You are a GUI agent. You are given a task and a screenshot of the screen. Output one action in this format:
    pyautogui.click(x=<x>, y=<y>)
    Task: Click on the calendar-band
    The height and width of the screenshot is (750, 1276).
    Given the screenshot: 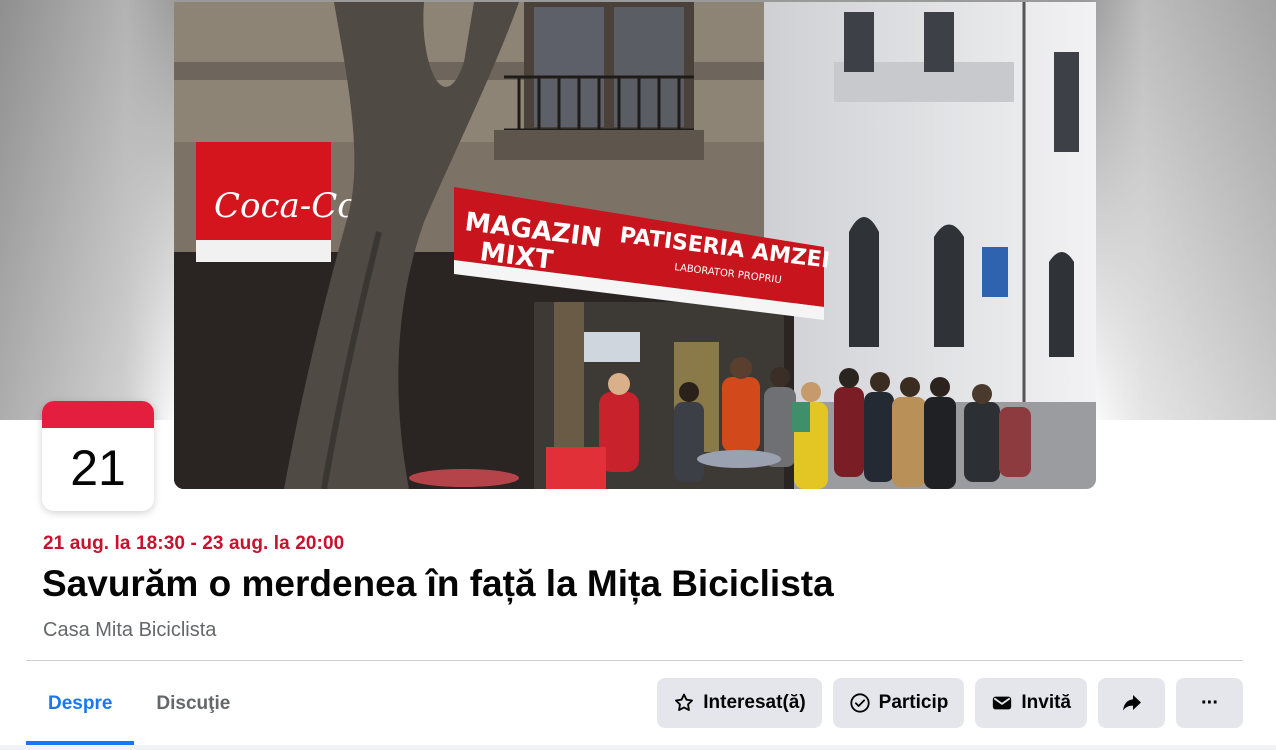 What is the action you would take?
    pyautogui.click(x=98, y=414)
    